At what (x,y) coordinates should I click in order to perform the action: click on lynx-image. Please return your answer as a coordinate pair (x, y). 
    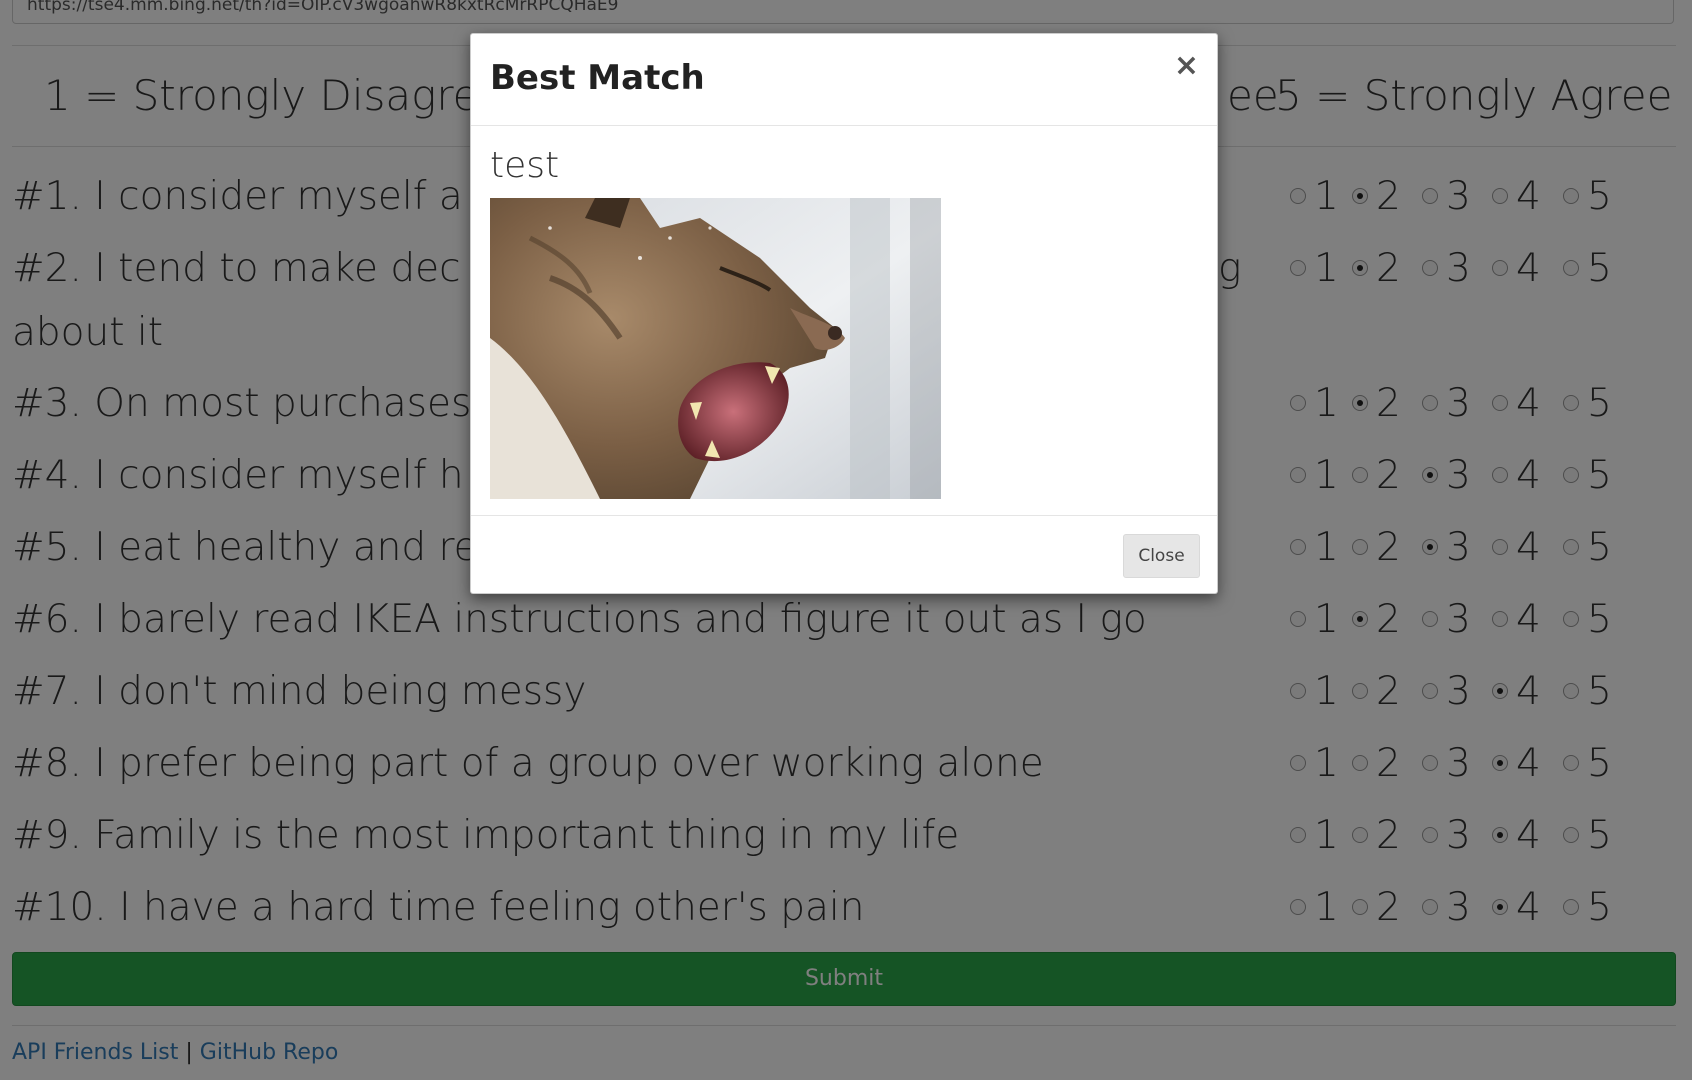
    Looking at the image, I should click on (715, 348).